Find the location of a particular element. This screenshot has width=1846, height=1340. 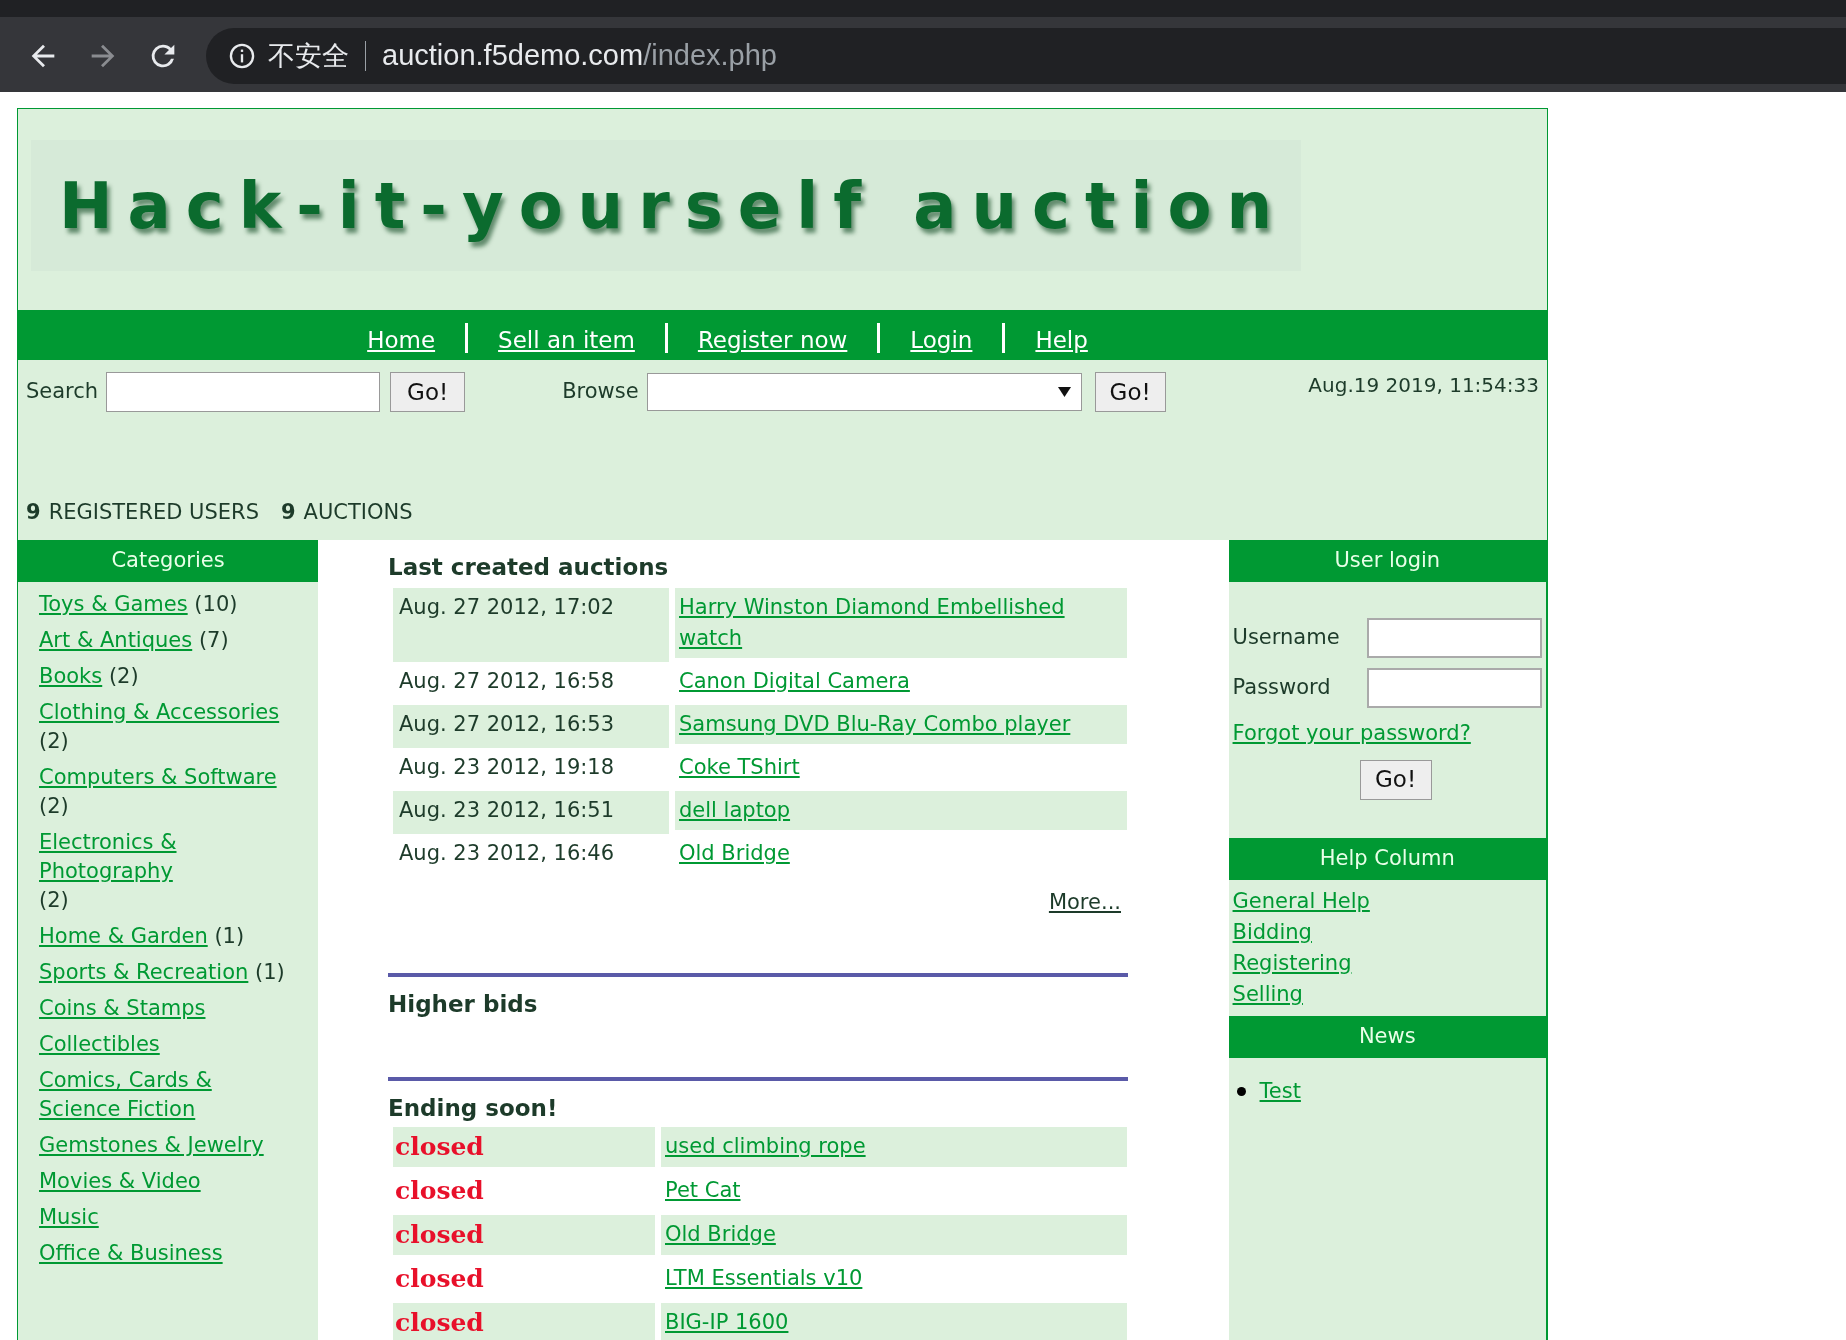

username-label: Username is located at coordinates (1286, 638).